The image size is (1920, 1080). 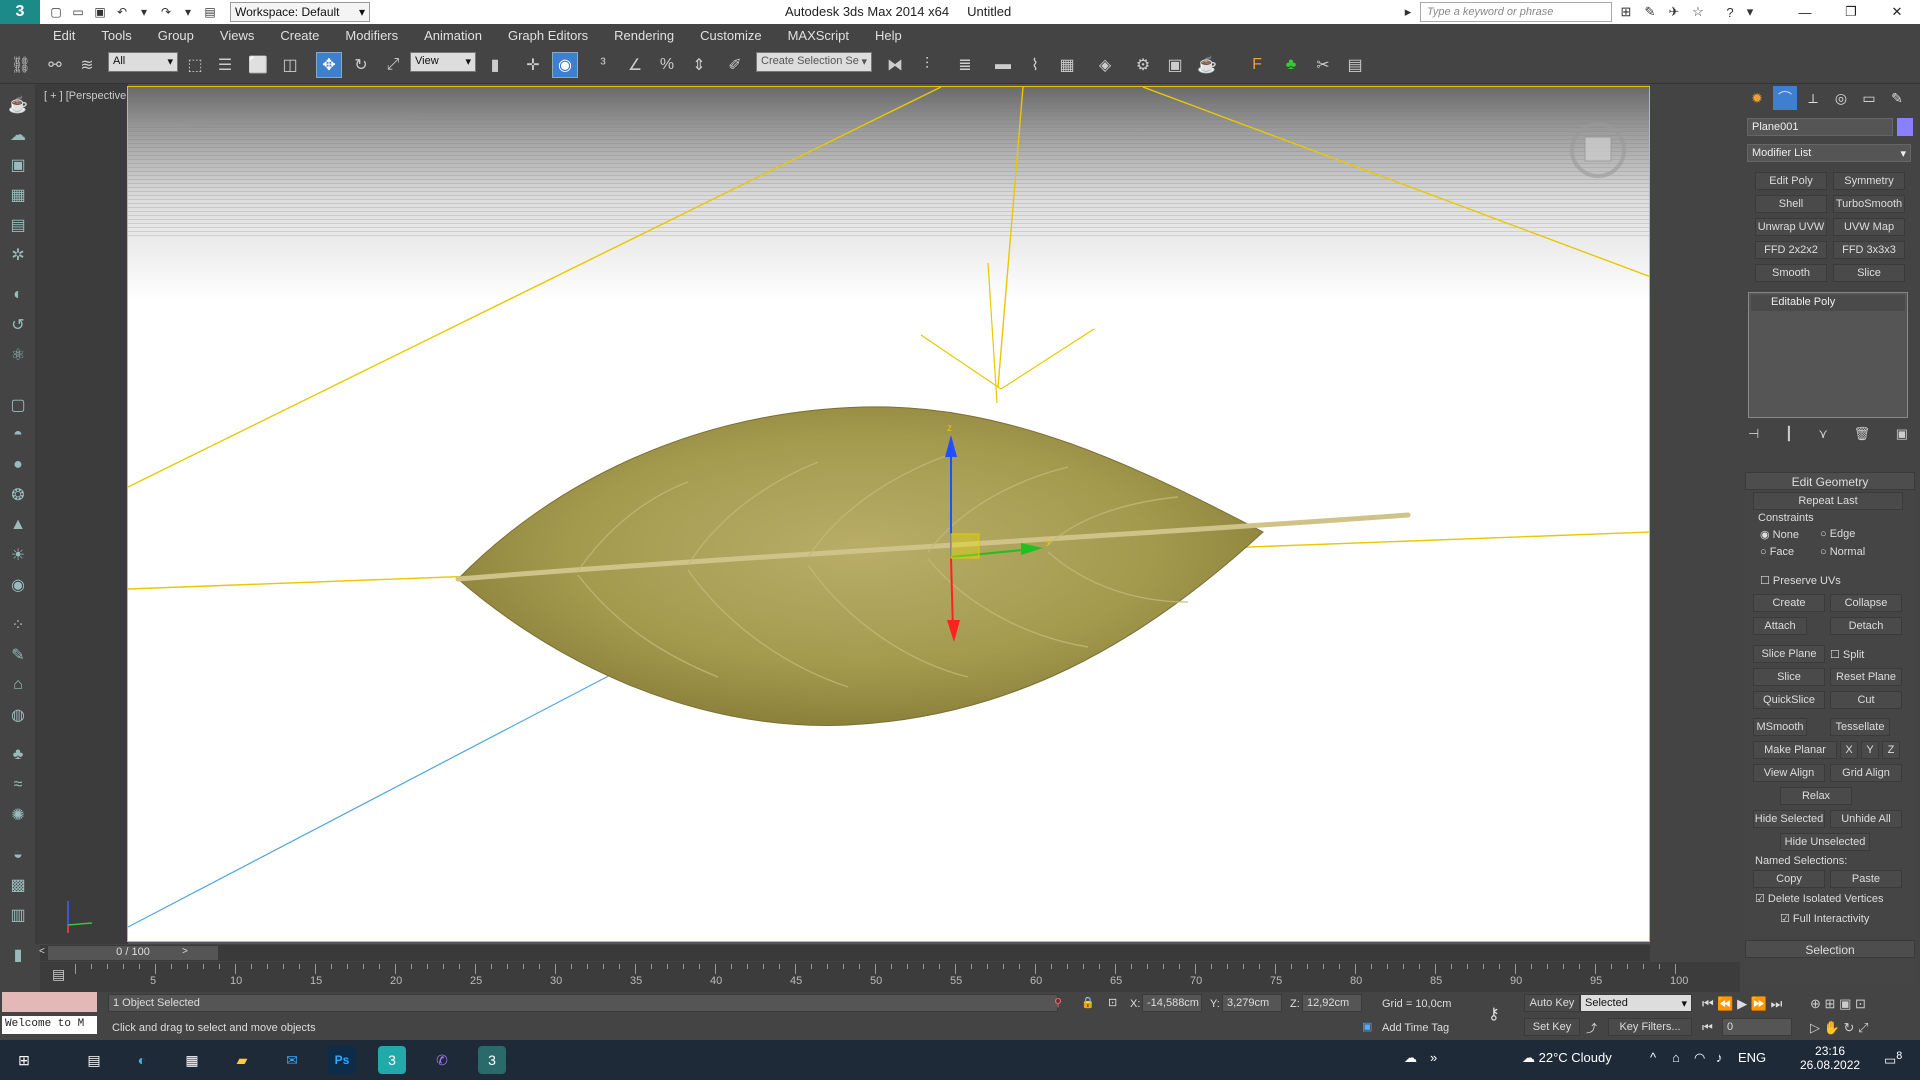 I want to click on bridge-icon: ⌂, so click(x=18, y=685).